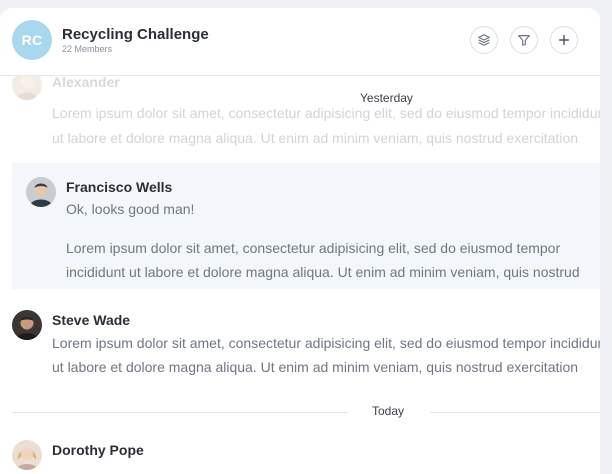  I want to click on chat-header: RC Recycling Challenge 22 Members, so click(300, 42).